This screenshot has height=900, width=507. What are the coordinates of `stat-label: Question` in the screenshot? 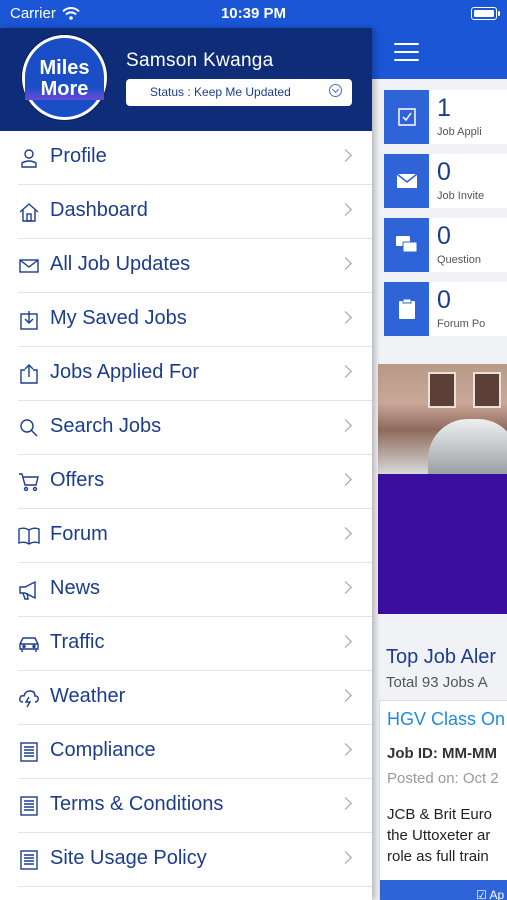 It's located at (459, 260).